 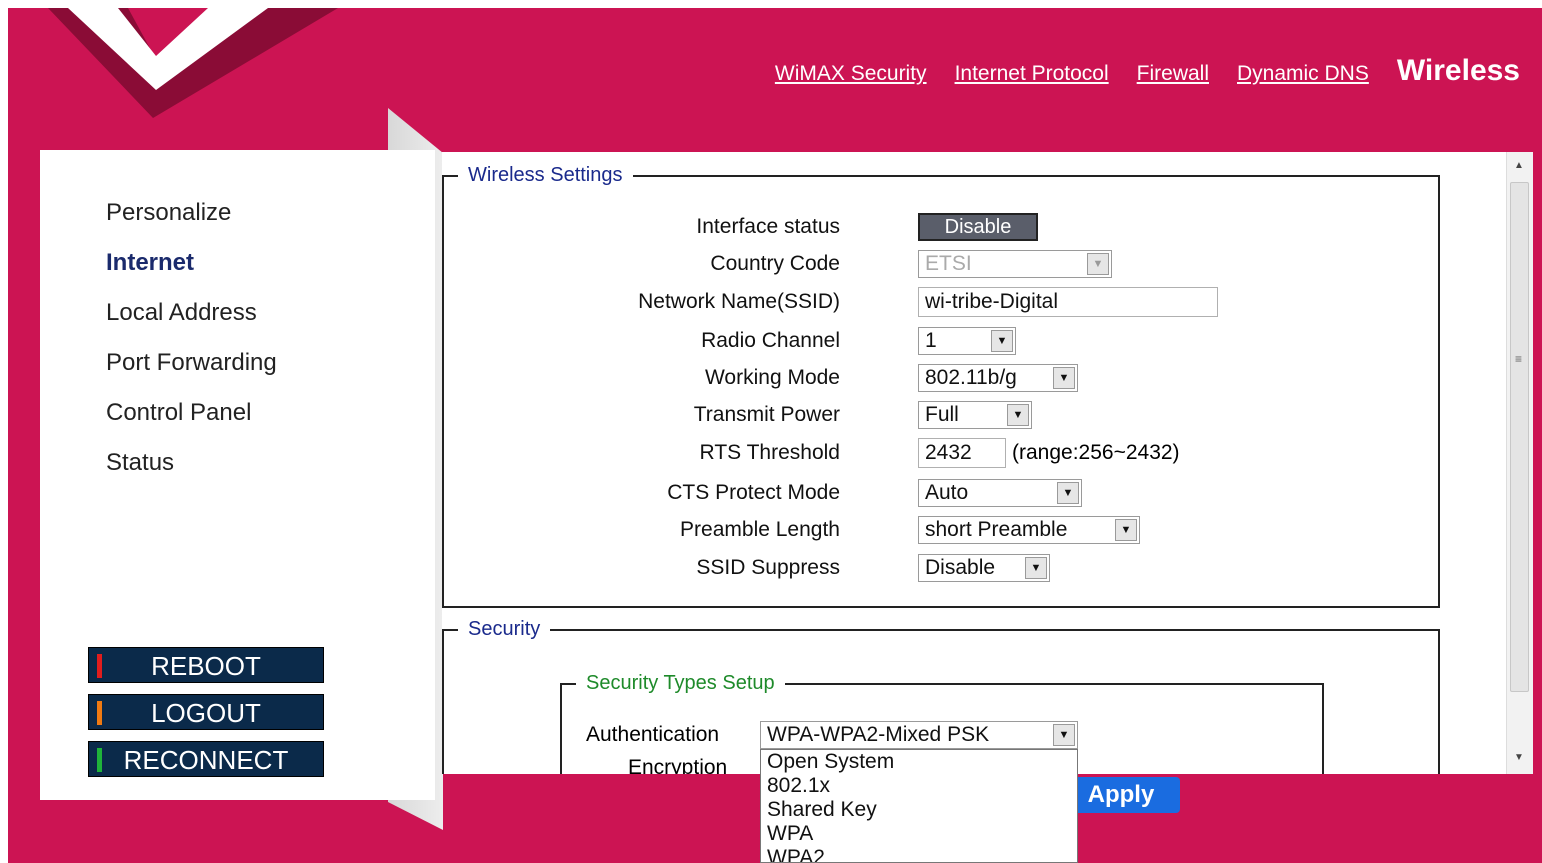 I want to click on auth-option-open-system: Open System, so click(x=919, y=762).